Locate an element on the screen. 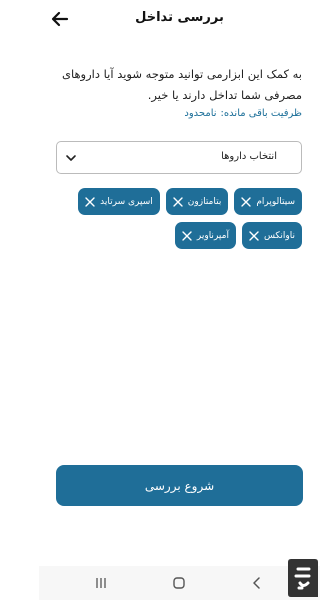  drug-select-dropdown: انتخاب داروها is located at coordinates (179, 157).